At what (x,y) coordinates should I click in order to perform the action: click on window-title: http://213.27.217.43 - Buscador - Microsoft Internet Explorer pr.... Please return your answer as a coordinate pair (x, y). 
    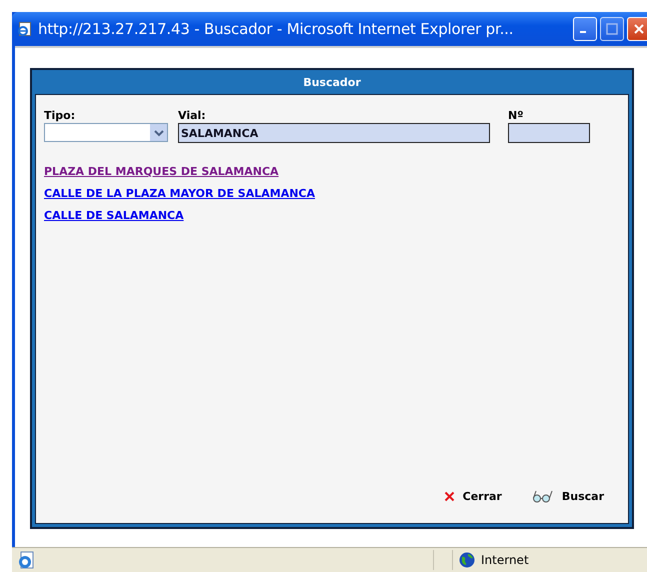
    Looking at the image, I should click on (276, 29).